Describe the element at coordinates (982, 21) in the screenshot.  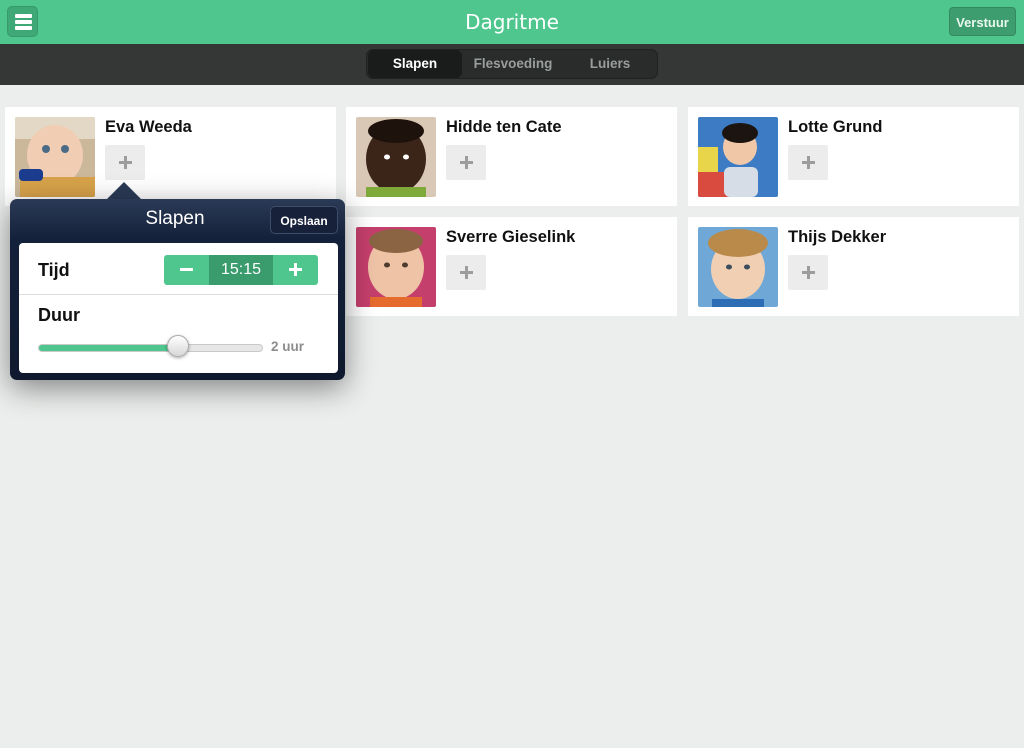
I see `send-button: Verstuur` at that location.